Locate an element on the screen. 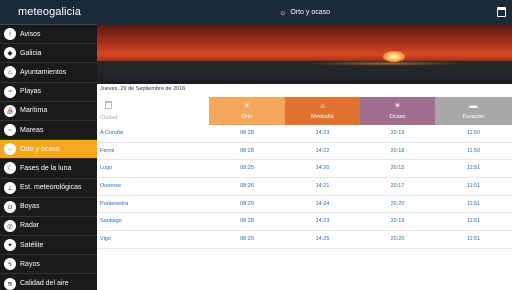 The height and width of the screenshot is (290, 512). sunrise-icon: ☀ is located at coordinates (247, 105).